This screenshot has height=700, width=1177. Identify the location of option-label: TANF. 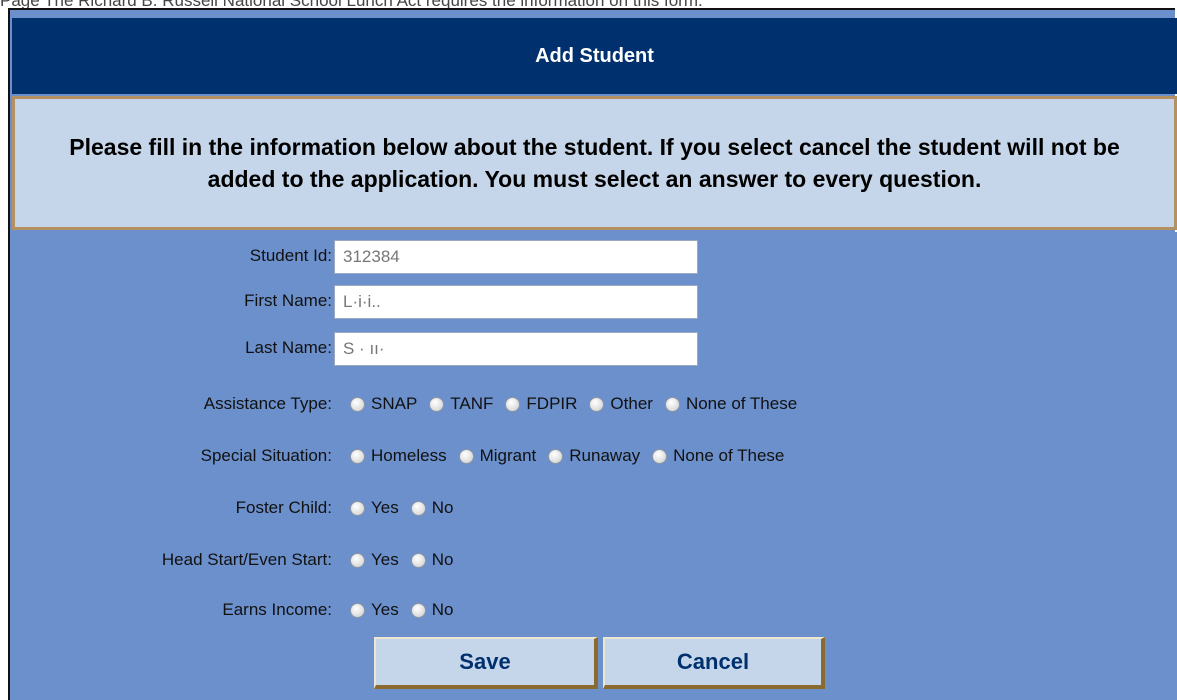
(472, 403).